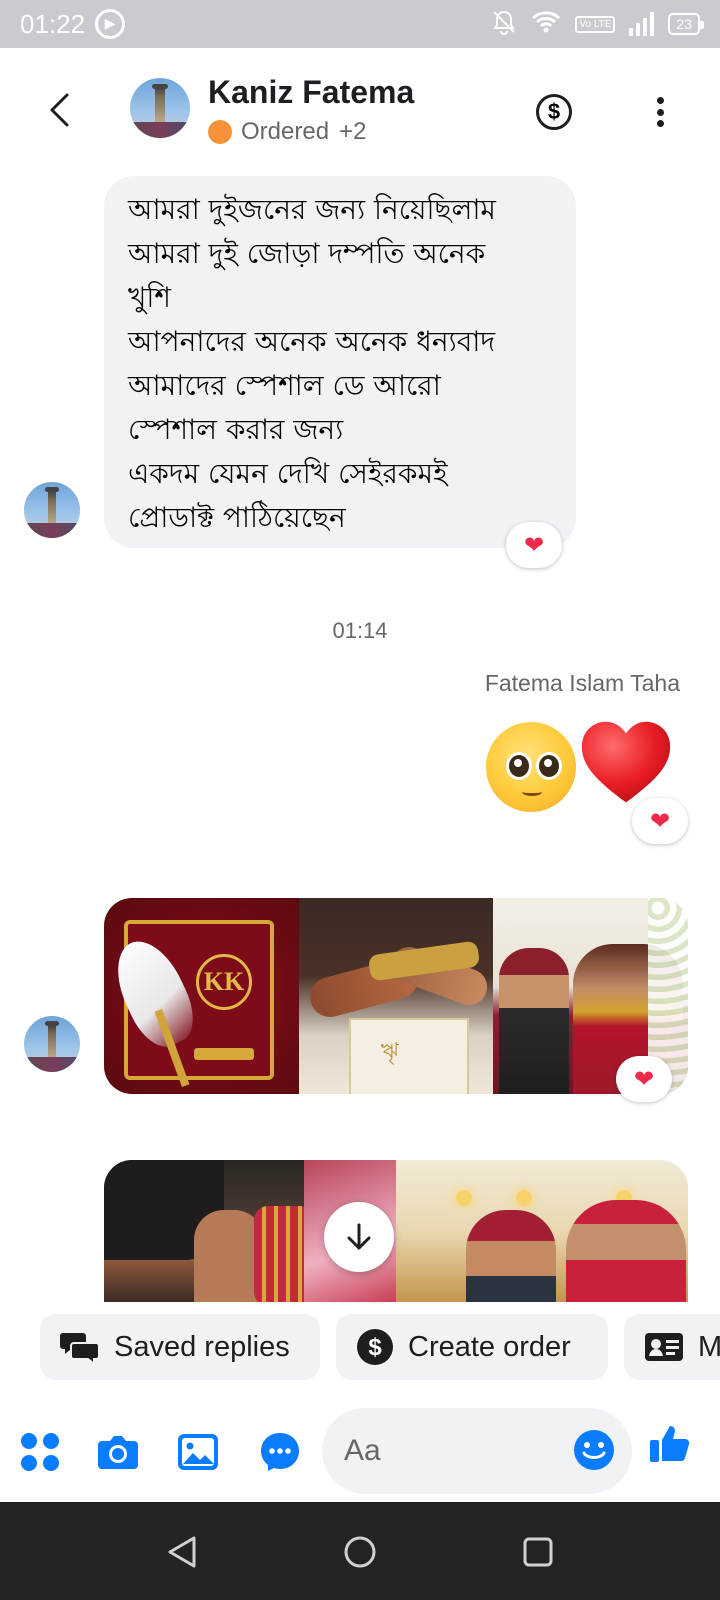 Image resolution: width=720 pixels, height=1600 pixels. I want to click on signal-icon, so click(642, 24).